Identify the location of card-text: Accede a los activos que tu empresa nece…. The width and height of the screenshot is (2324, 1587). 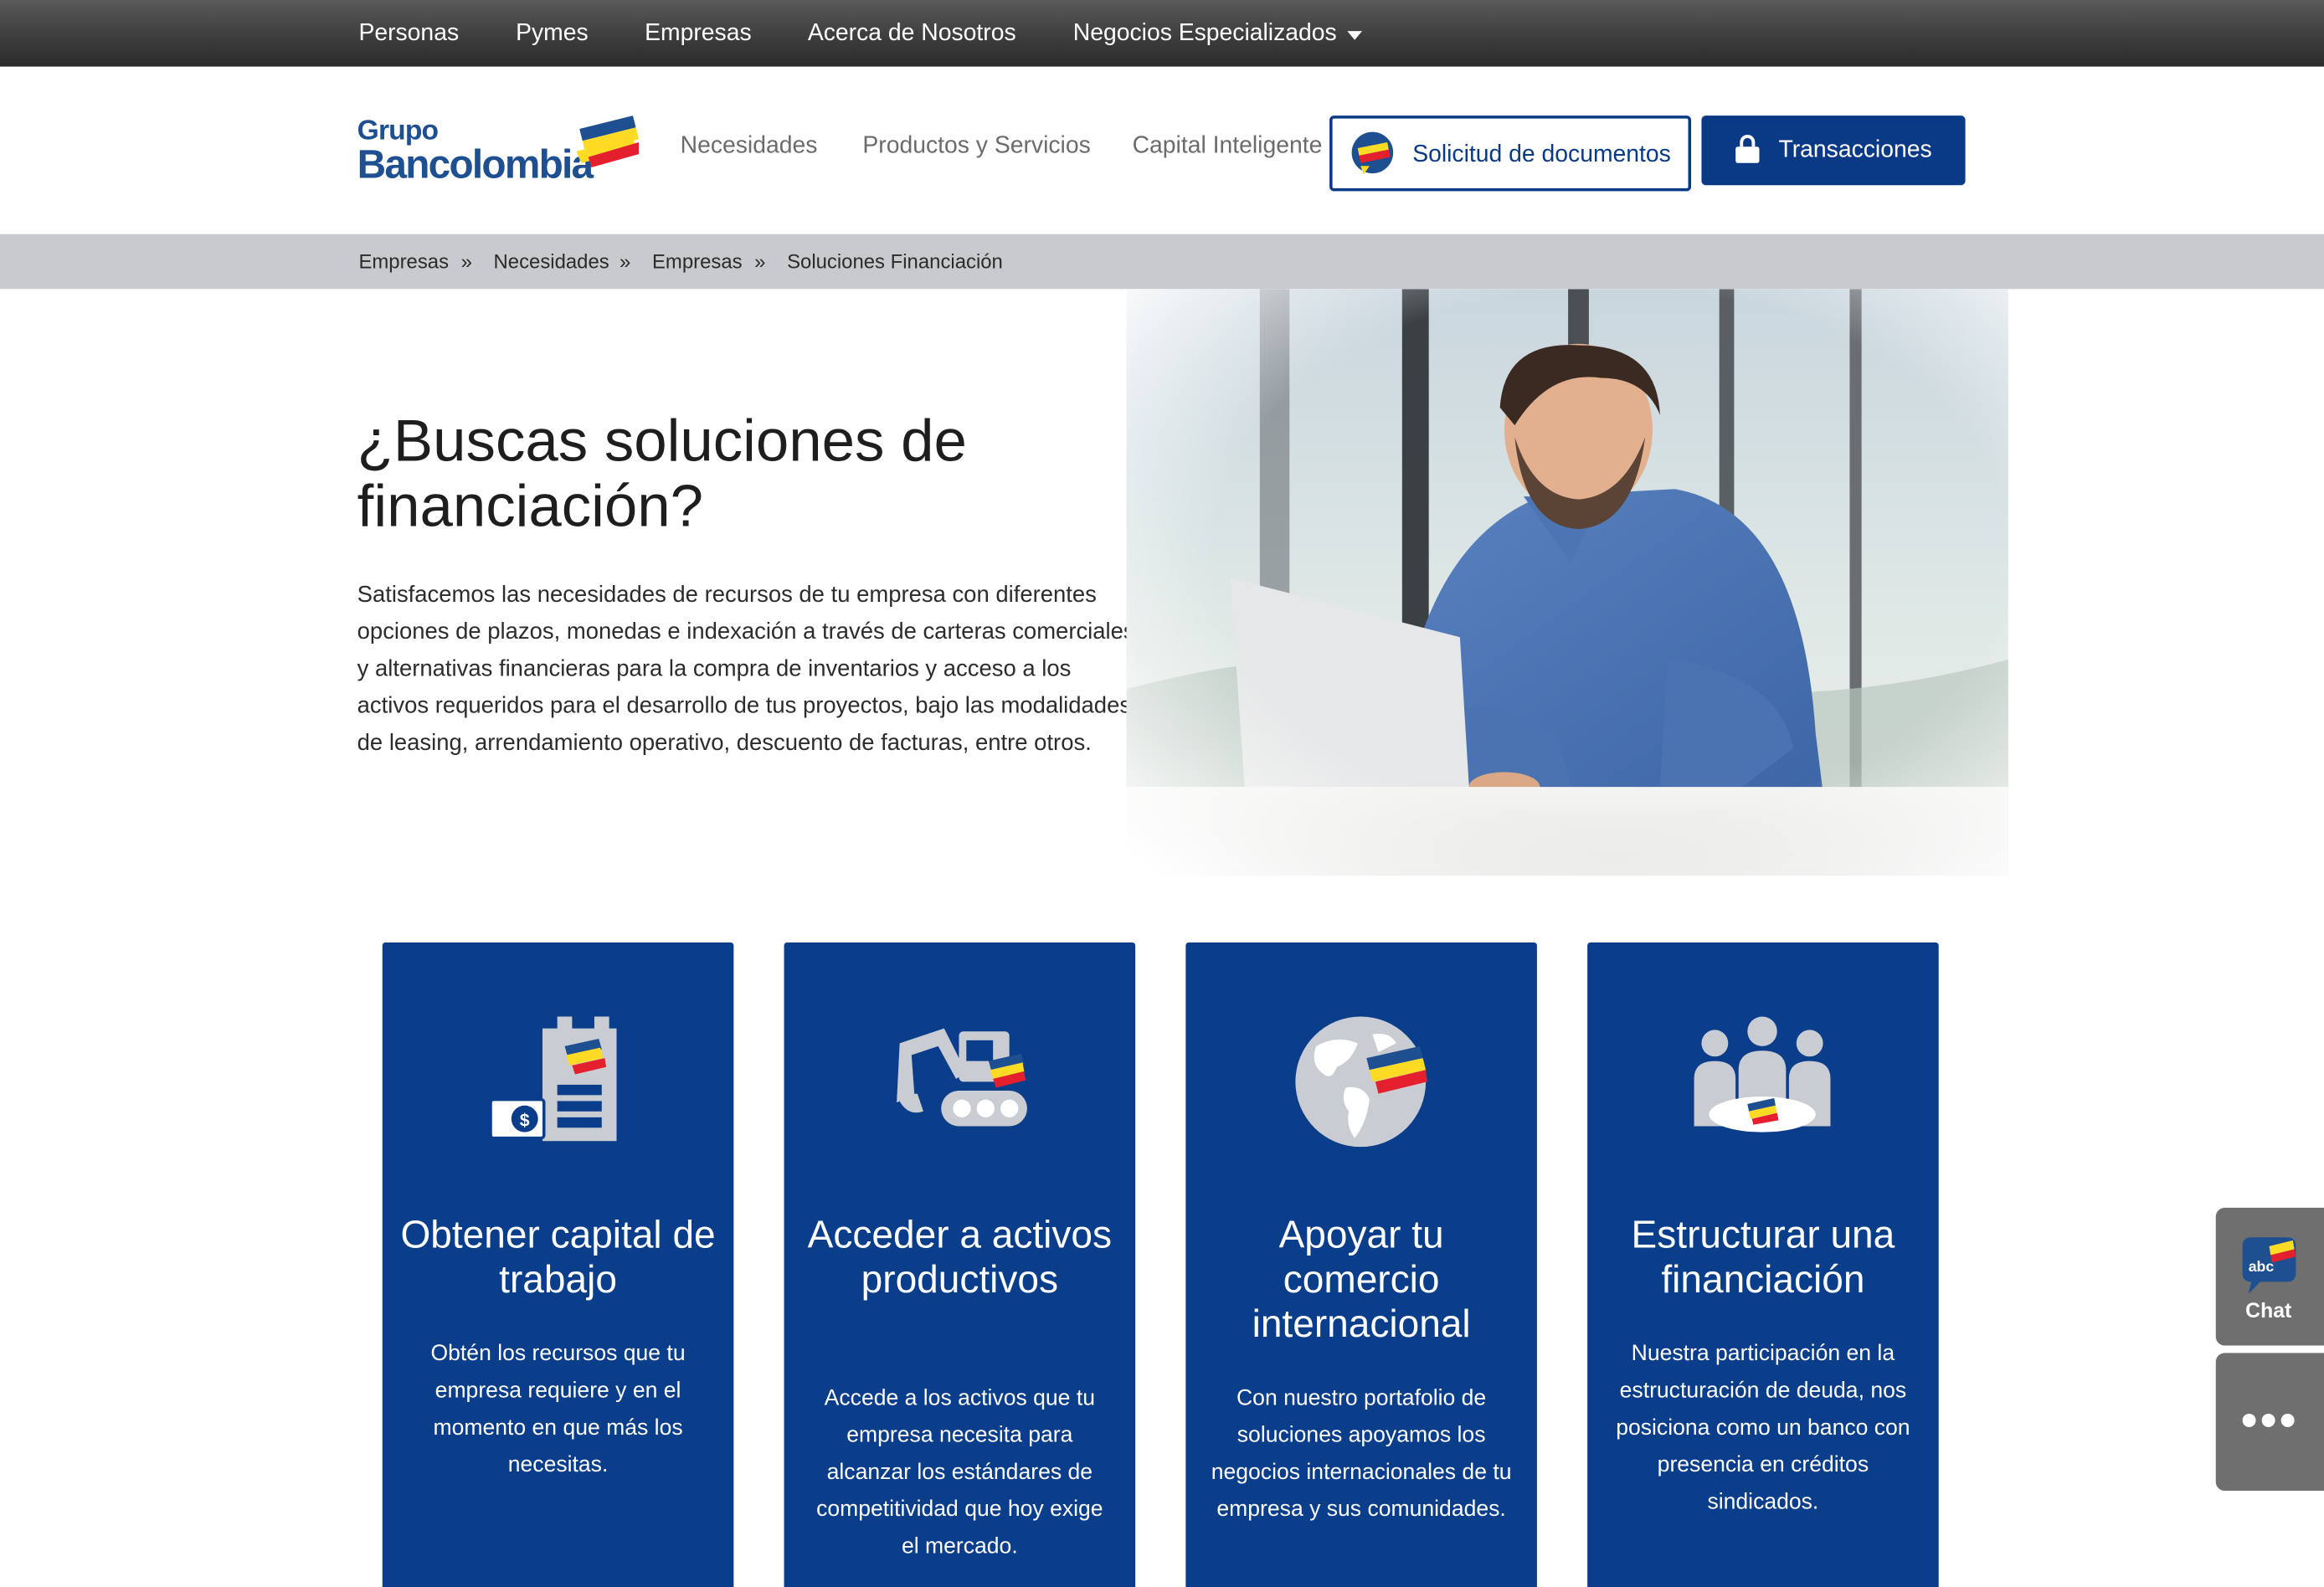
(959, 1472).